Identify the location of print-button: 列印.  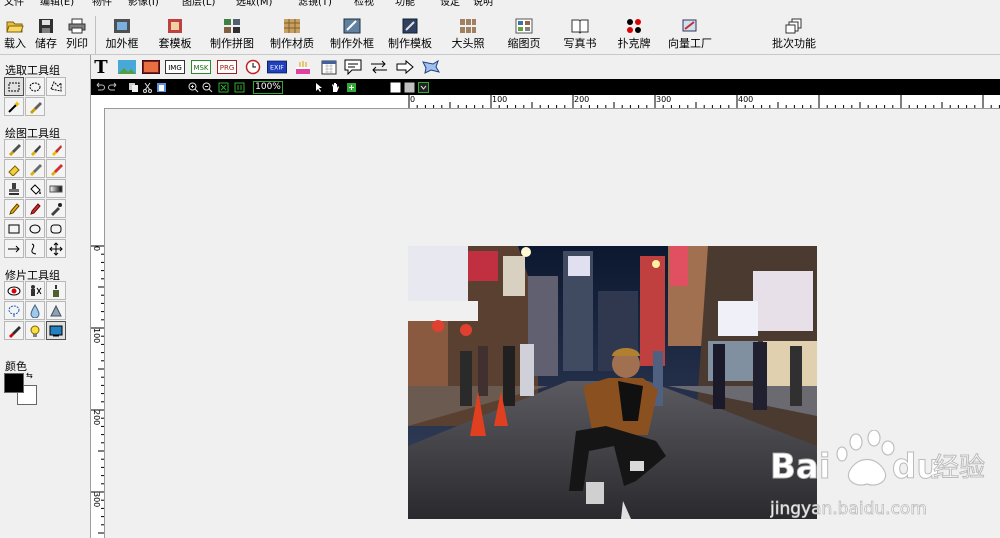
(77, 36).